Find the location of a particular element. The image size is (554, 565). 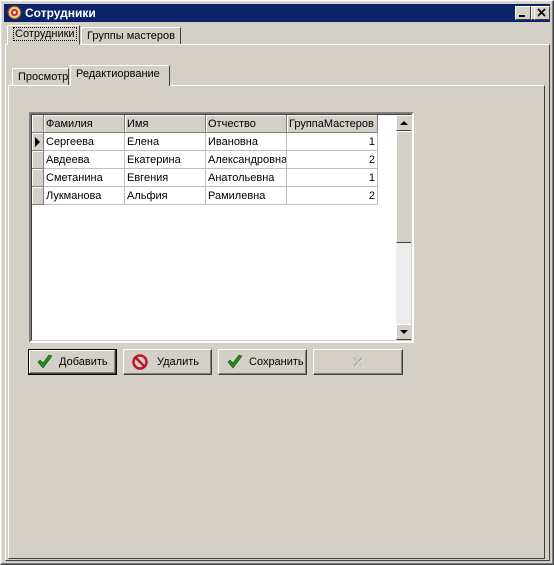

close-icon is located at coordinates (541, 12).